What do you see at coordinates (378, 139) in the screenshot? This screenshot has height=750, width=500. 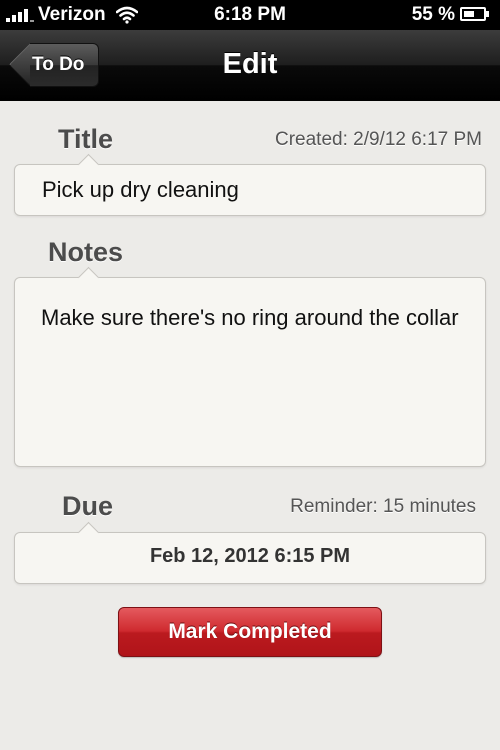 I see `created-timestamp: Created: 2/9/12 6:17 PM` at bounding box center [378, 139].